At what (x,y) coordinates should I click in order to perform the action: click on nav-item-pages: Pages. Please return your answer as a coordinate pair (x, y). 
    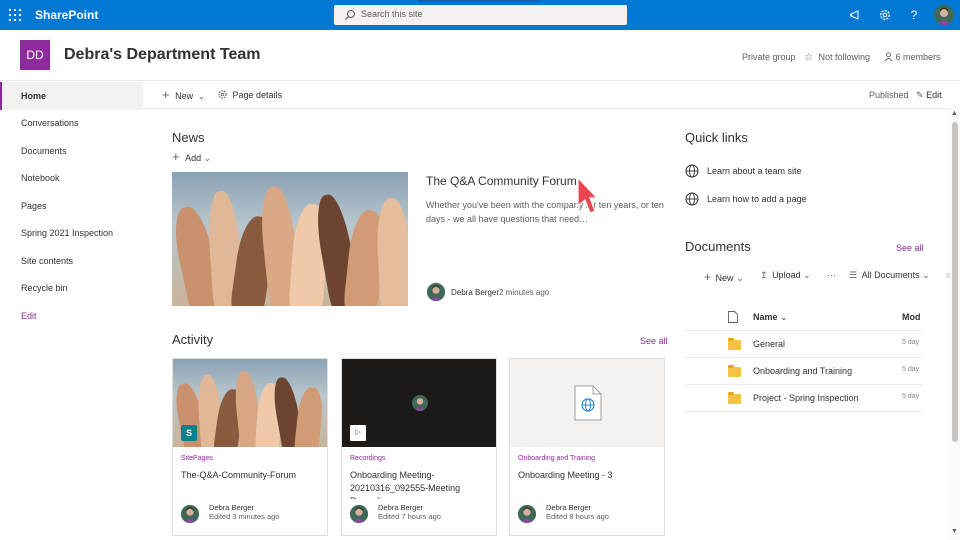
    Looking at the image, I should click on (71, 206).